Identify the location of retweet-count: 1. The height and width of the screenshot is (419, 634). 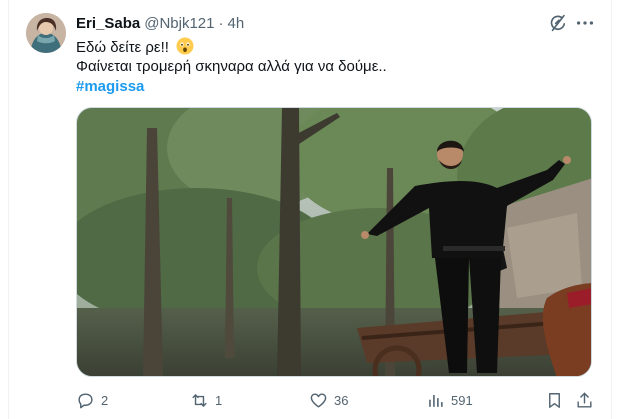
(219, 400).